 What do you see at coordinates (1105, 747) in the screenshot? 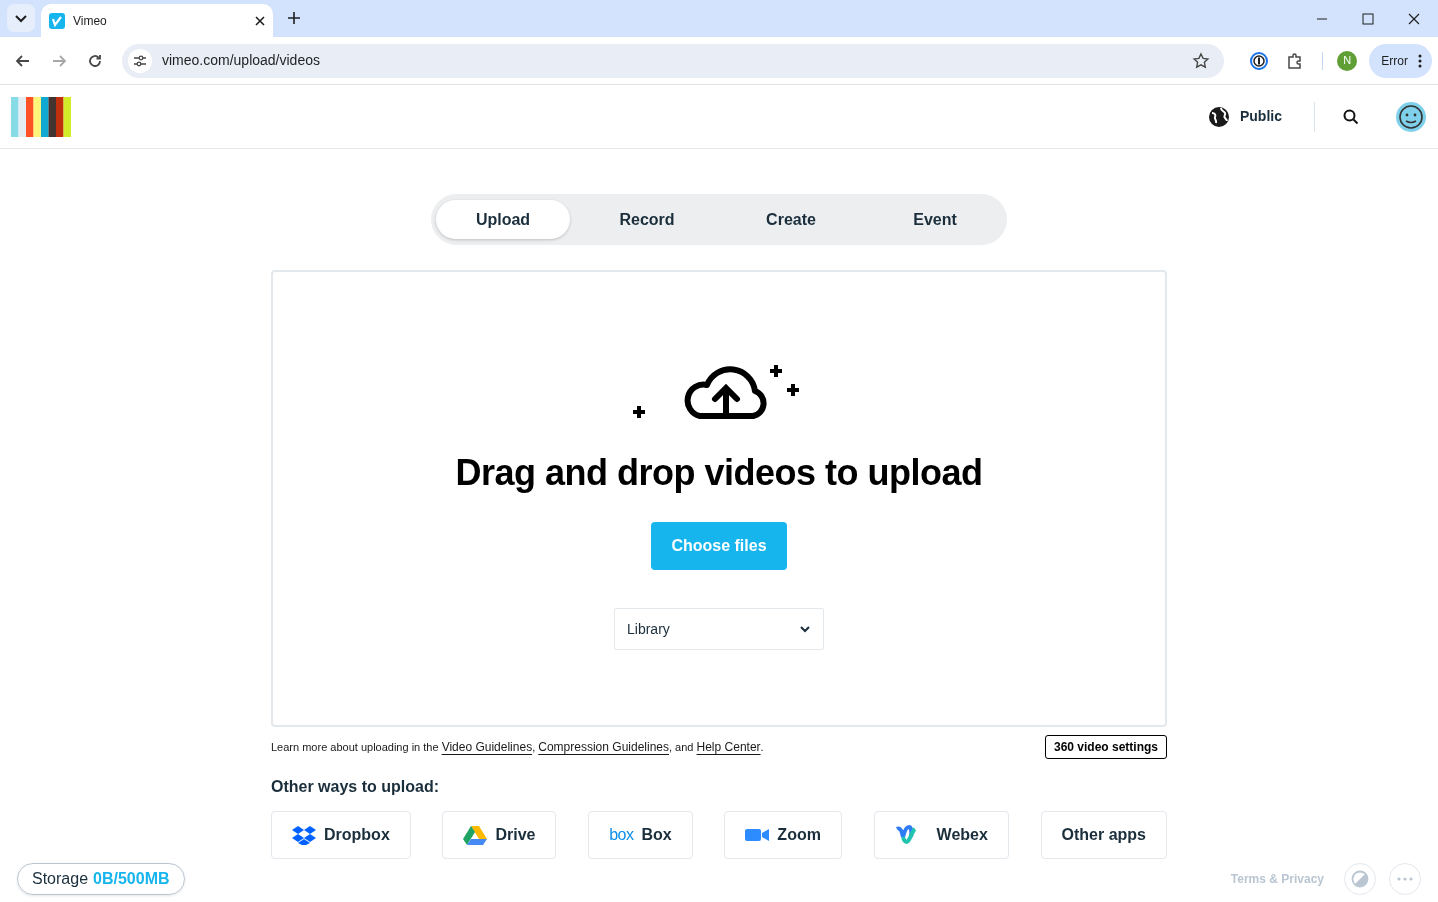
I see `video-settings-button: 360 video settings` at bounding box center [1105, 747].